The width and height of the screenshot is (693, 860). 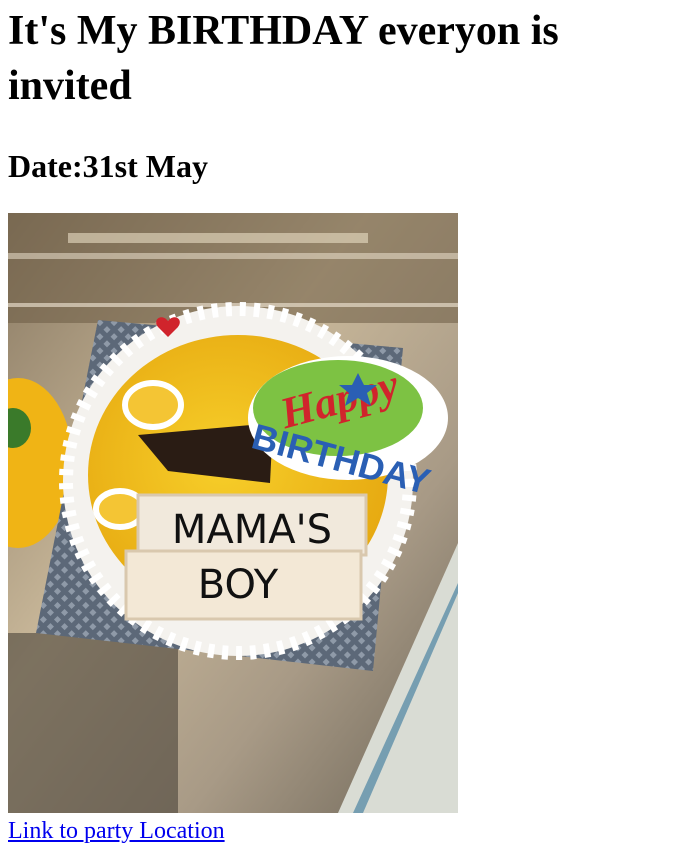 What do you see at coordinates (252, 530) in the screenshot?
I see `wafer-text-line1: MAMA'S` at bounding box center [252, 530].